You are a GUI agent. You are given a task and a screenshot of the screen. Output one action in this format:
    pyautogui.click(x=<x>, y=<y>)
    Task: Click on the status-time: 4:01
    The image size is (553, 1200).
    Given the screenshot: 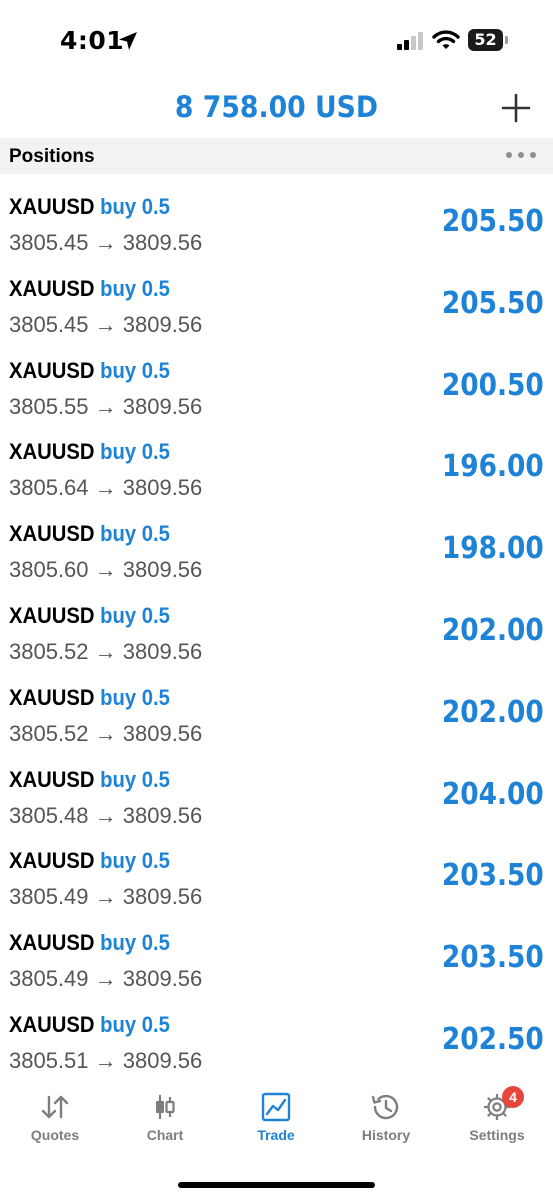 What is the action you would take?
    pyautogui.click(x=92, y=40)
    